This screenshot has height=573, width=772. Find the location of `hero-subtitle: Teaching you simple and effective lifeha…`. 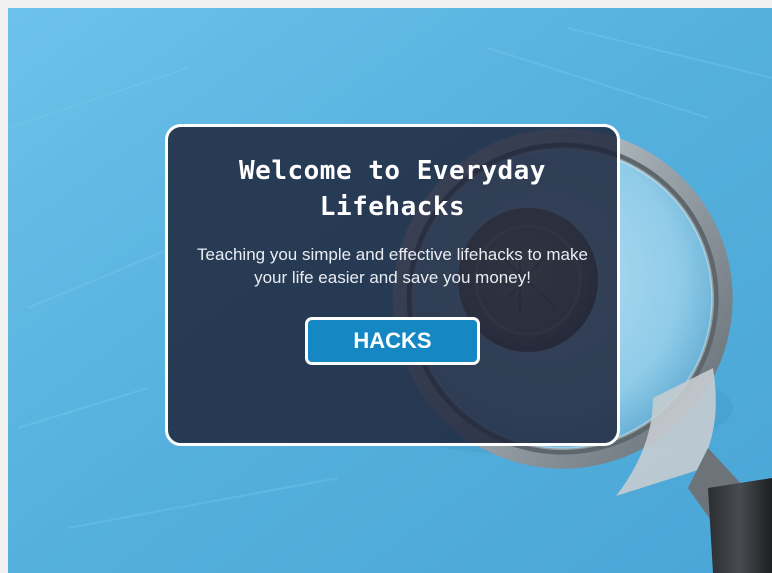

hero-subtitle: Teaching you simple and effective lifeha… is located at coordinates (392, 266).